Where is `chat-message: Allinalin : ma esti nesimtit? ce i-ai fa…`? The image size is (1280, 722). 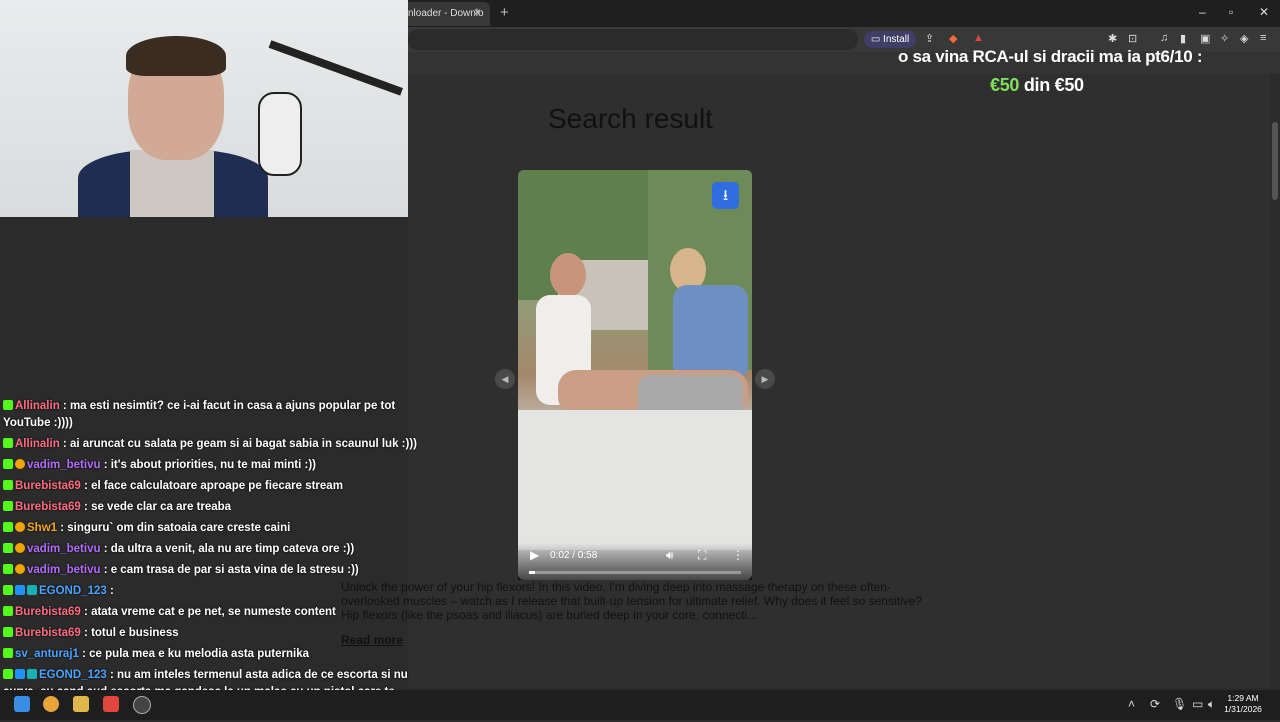 chat-message: Allinalin : ma esti nesimtit? ce i-ai fa… is located at coordinates (213, 415).